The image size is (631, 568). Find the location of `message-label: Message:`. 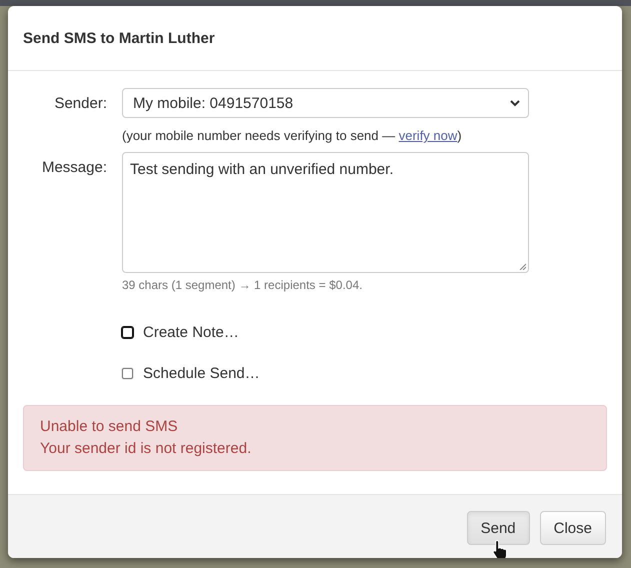

message-label: Message: is located at coordinates (73, 168).